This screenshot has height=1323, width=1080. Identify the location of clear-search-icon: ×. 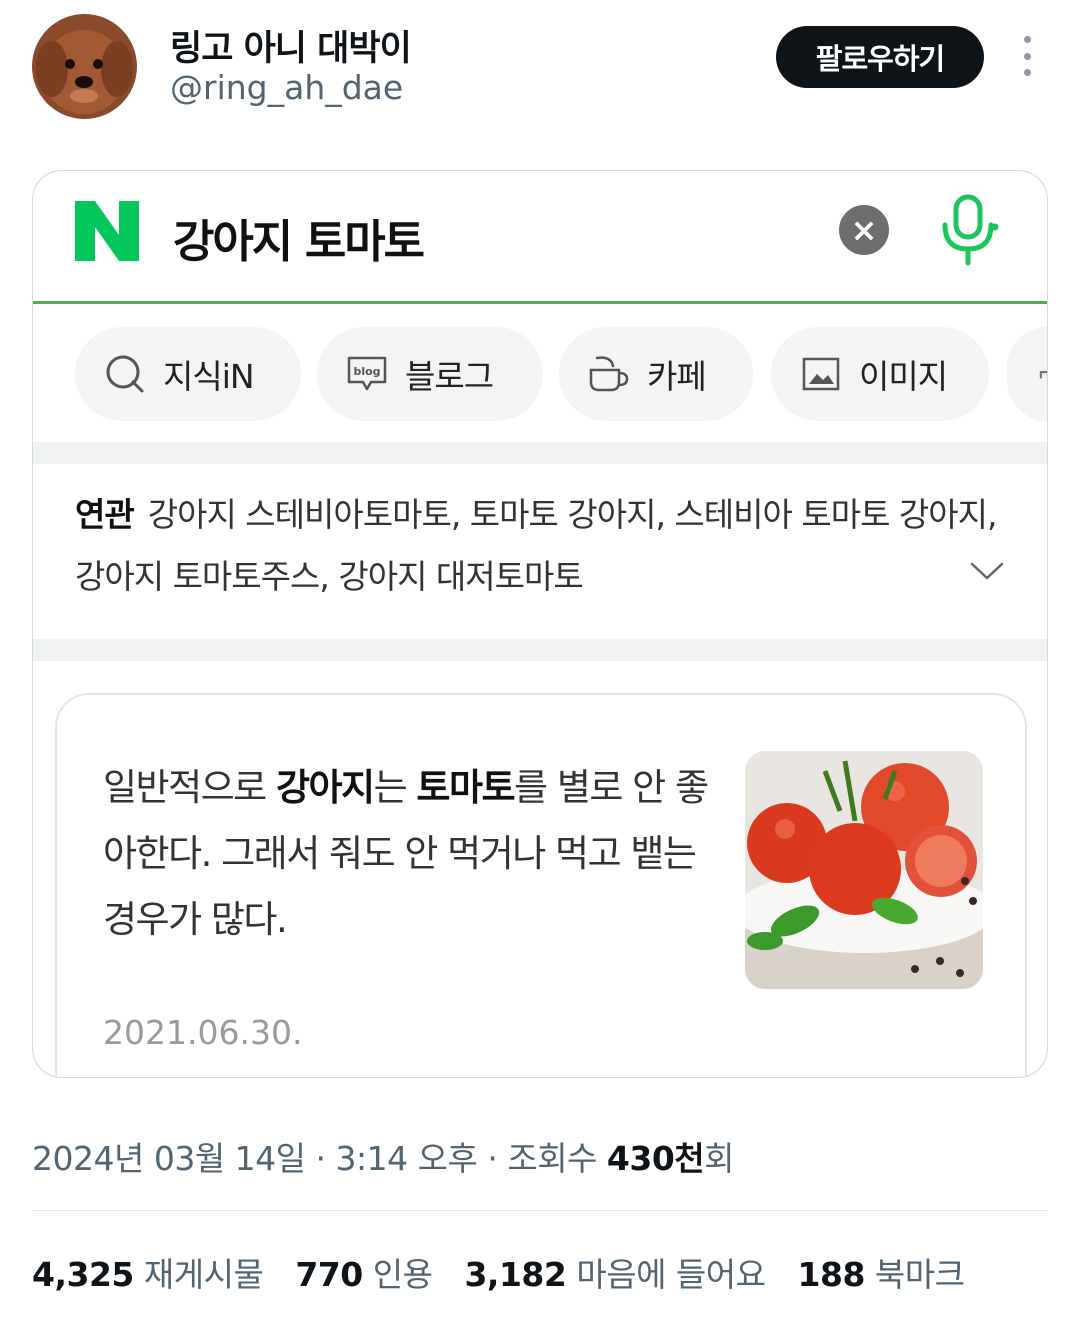
(864, 230).